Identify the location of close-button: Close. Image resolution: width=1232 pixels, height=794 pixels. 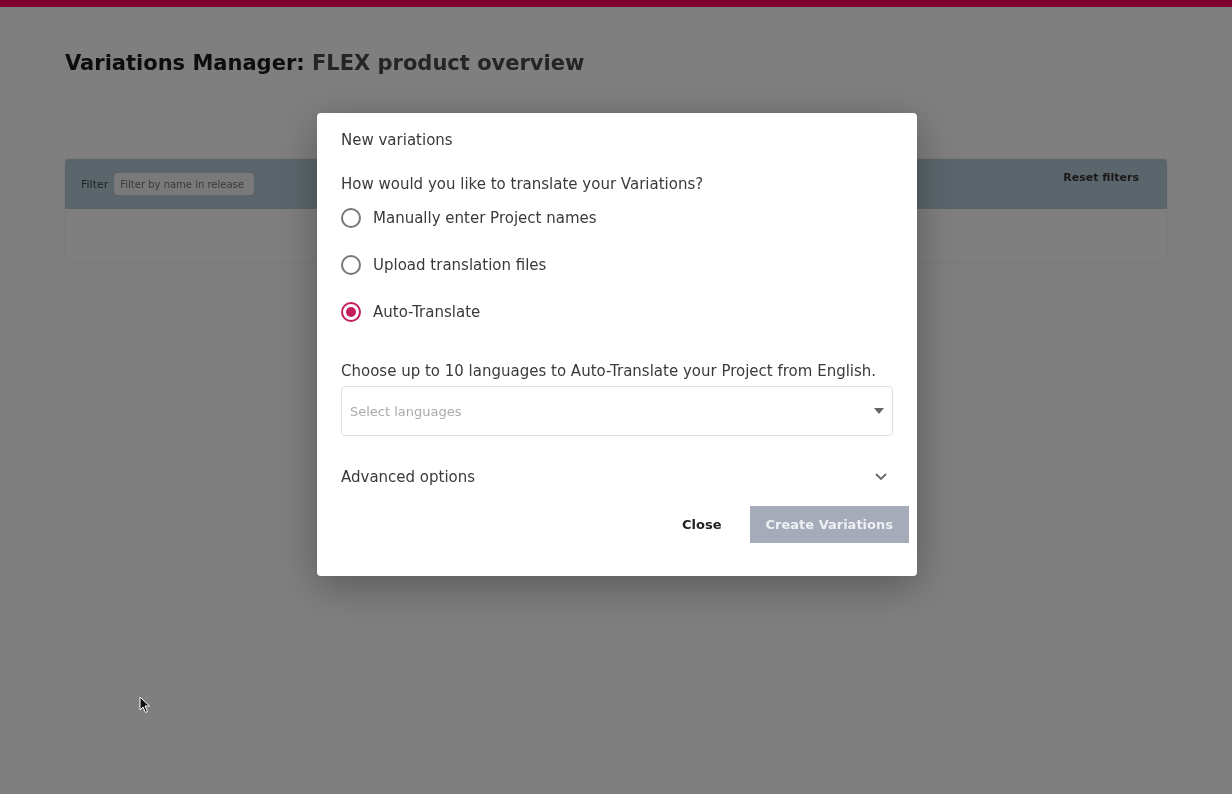
(702, 524).